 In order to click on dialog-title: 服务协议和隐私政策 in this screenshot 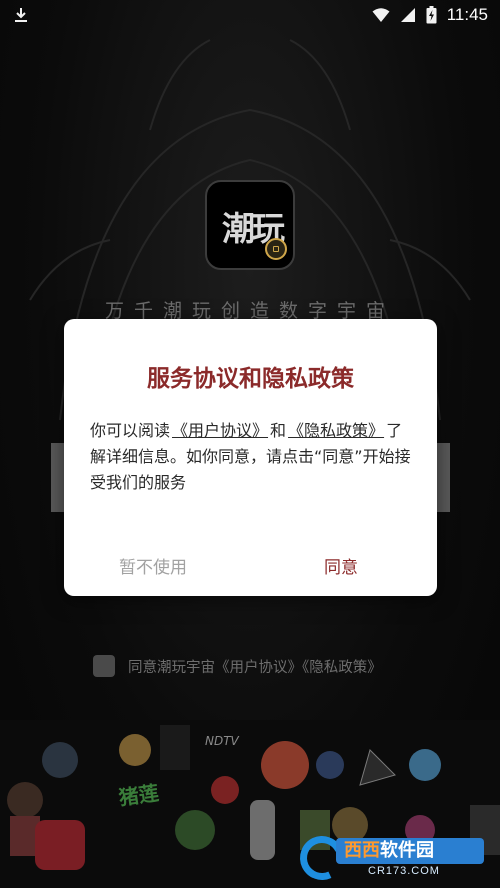, I will do `click(250, 379)`.